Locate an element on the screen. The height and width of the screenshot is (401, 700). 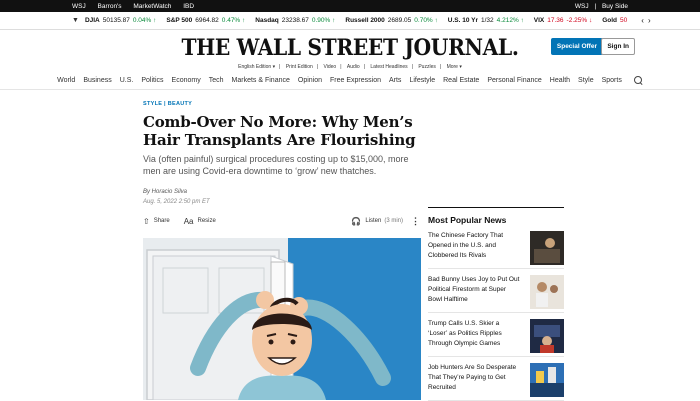
sign-in-button: Sign In is located at coordinates (618, 46).